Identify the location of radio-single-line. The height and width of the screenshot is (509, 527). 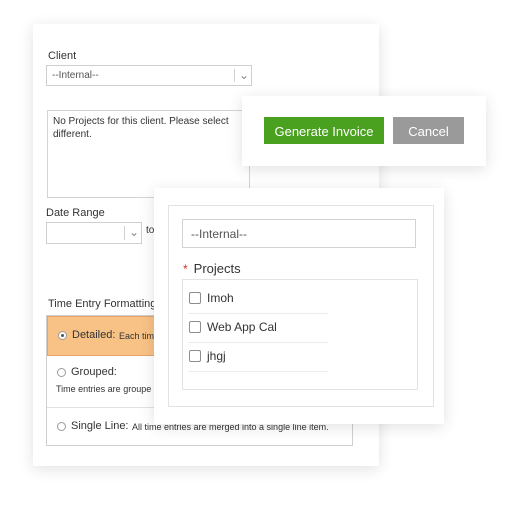
(61, 426).